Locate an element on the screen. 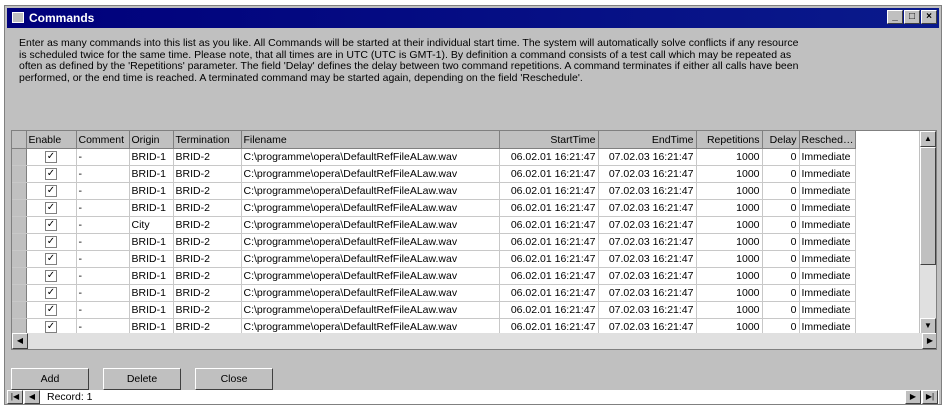 The image size is (947, 410). col-delay-header: Delay is located at coordinates (781, 140).